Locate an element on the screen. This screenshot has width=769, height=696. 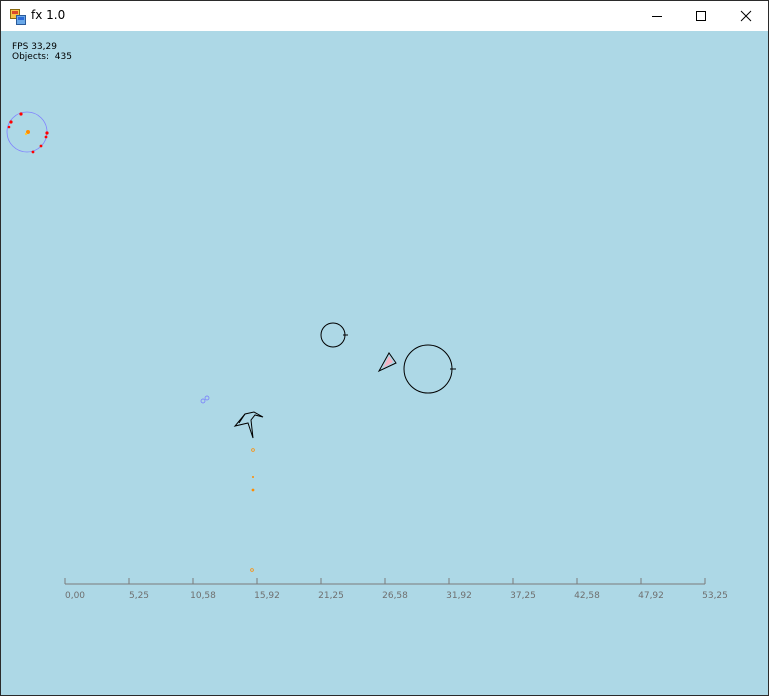
minimize-icon is located at coordinates (657, 16).